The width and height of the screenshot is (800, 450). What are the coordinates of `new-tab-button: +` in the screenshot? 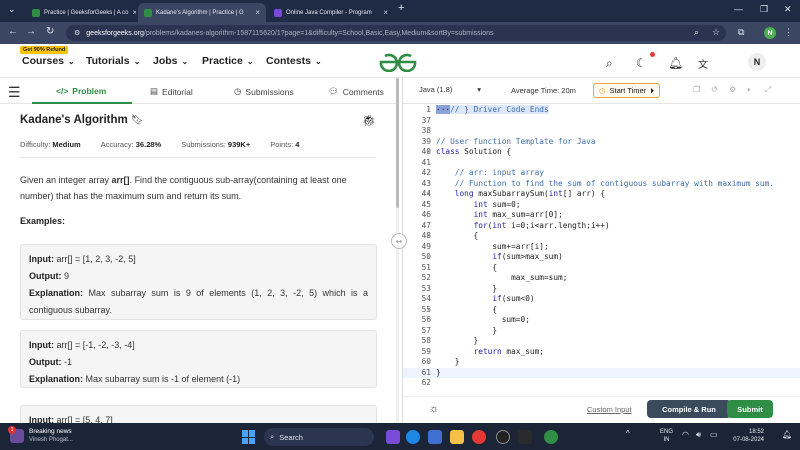 It's located at (401, 8).